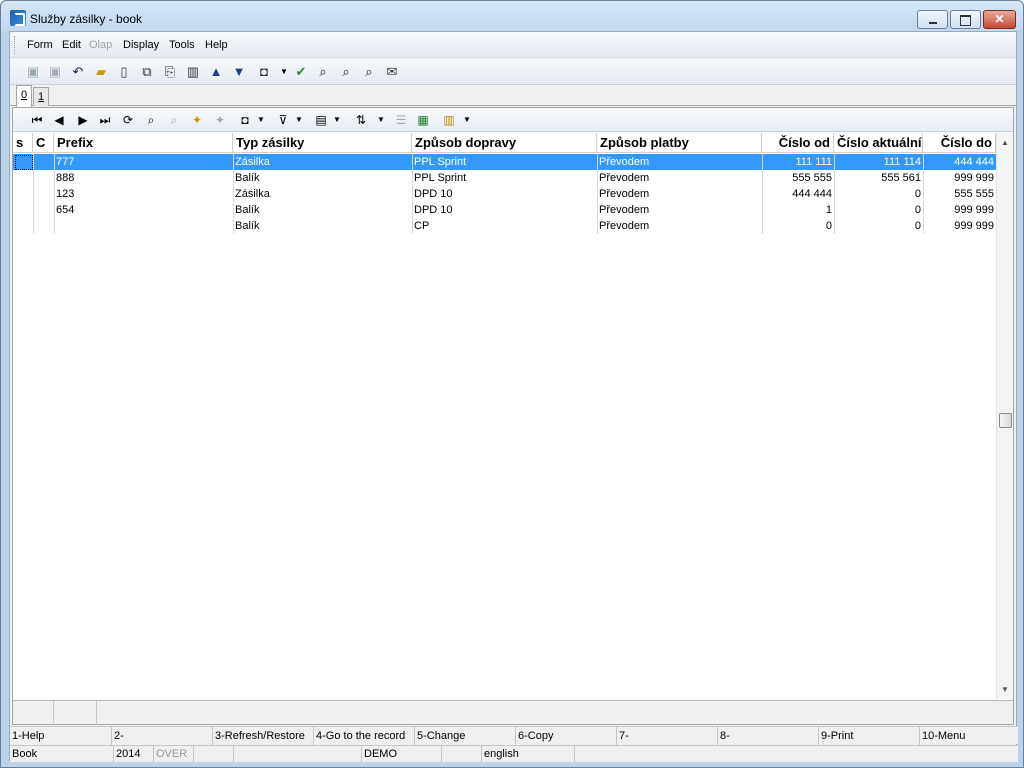 The height and width of the screenshot is (768, 1024). I want to click on maximize-icon, so click(965, 19).